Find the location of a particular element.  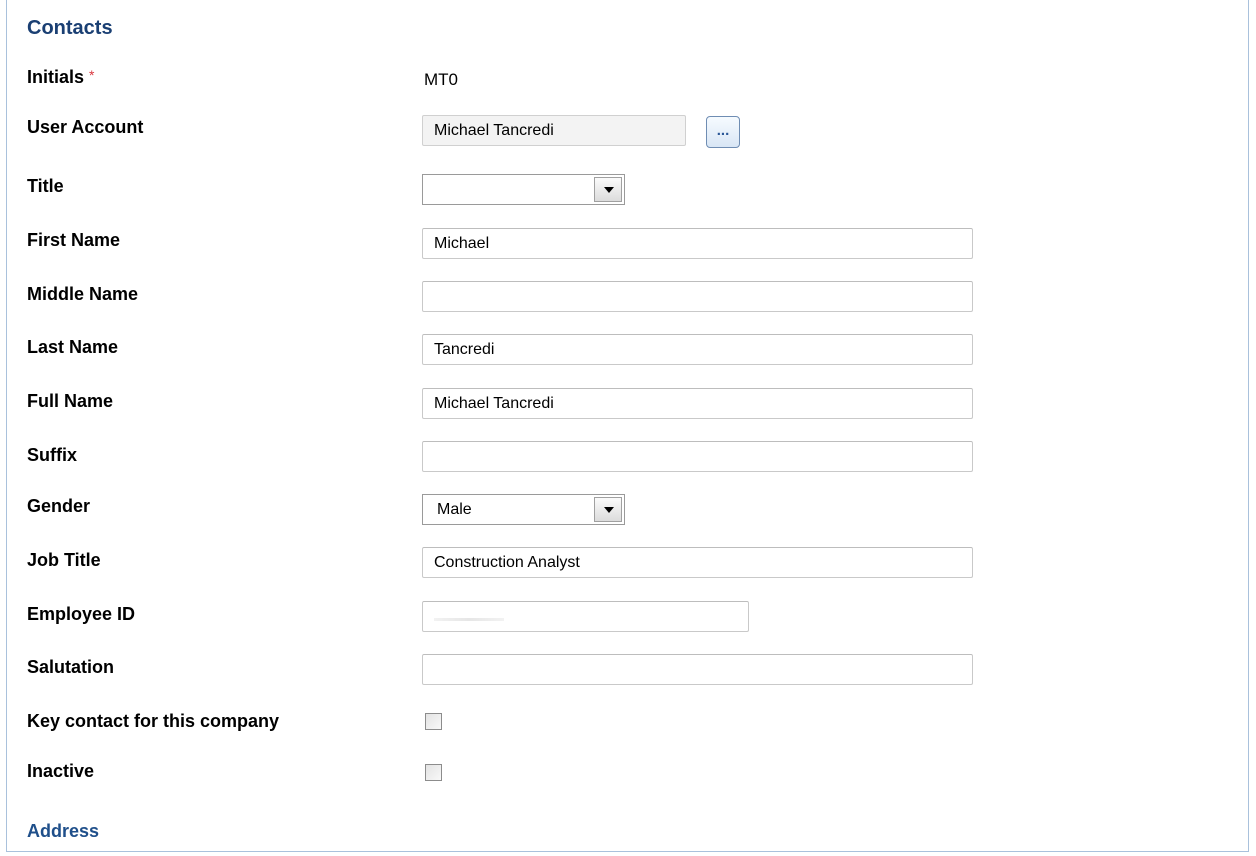

user-account-field: Michael Tancredi is located at coordinates (554, 130).